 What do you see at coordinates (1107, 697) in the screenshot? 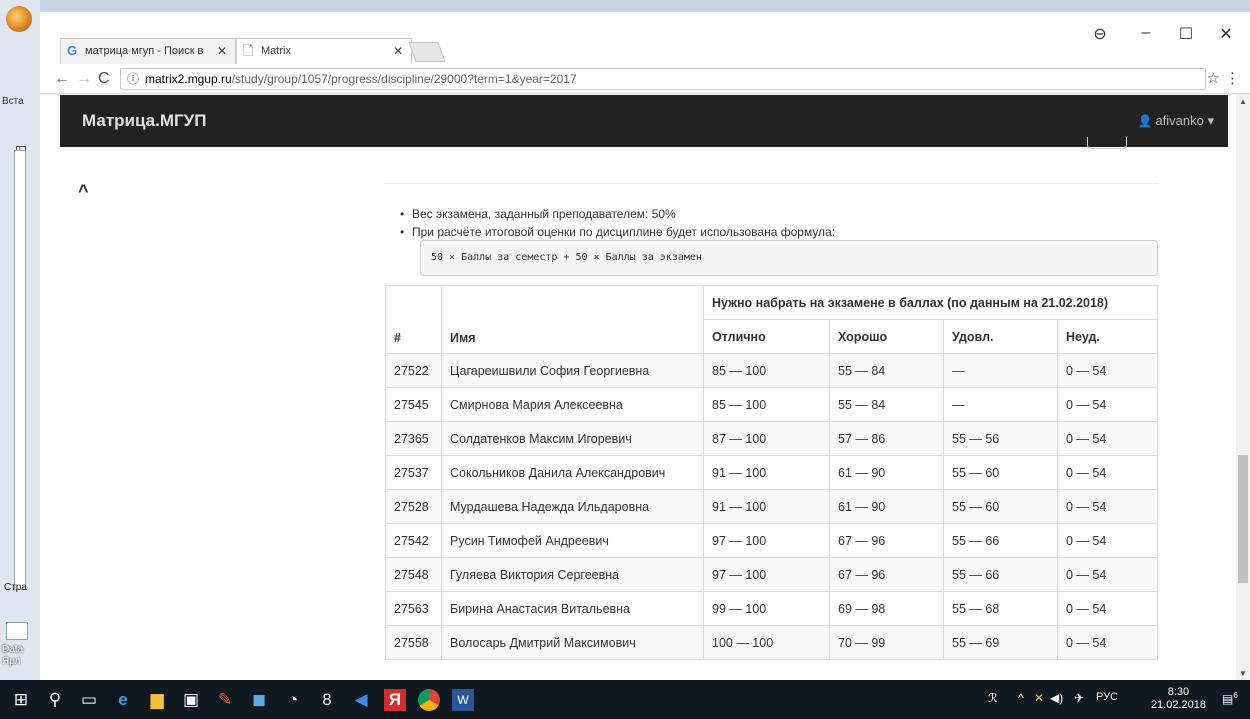
I see `language-indicator: РУС` at bounding box center [1107, 697].